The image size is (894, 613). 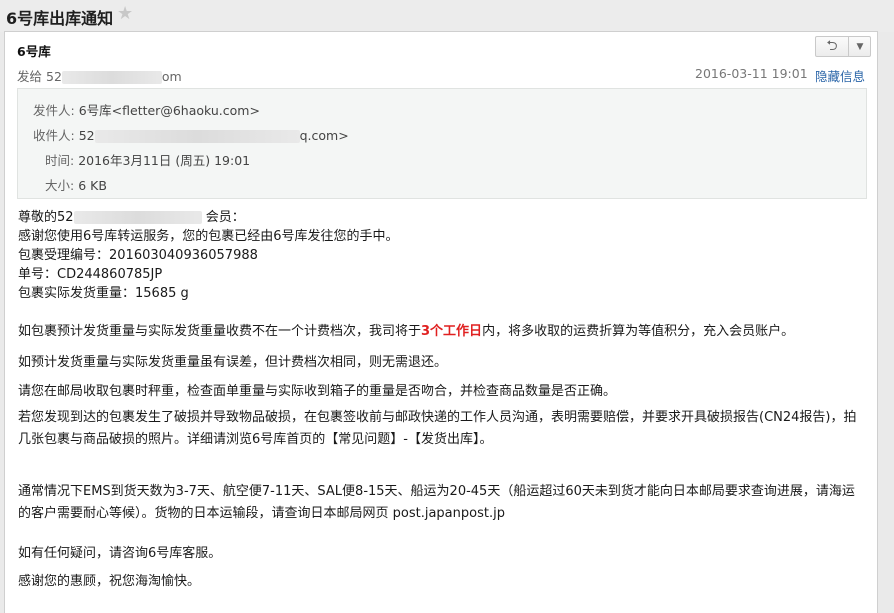 I want to click on send-to-label: 发给, so click(x=30, y=76).